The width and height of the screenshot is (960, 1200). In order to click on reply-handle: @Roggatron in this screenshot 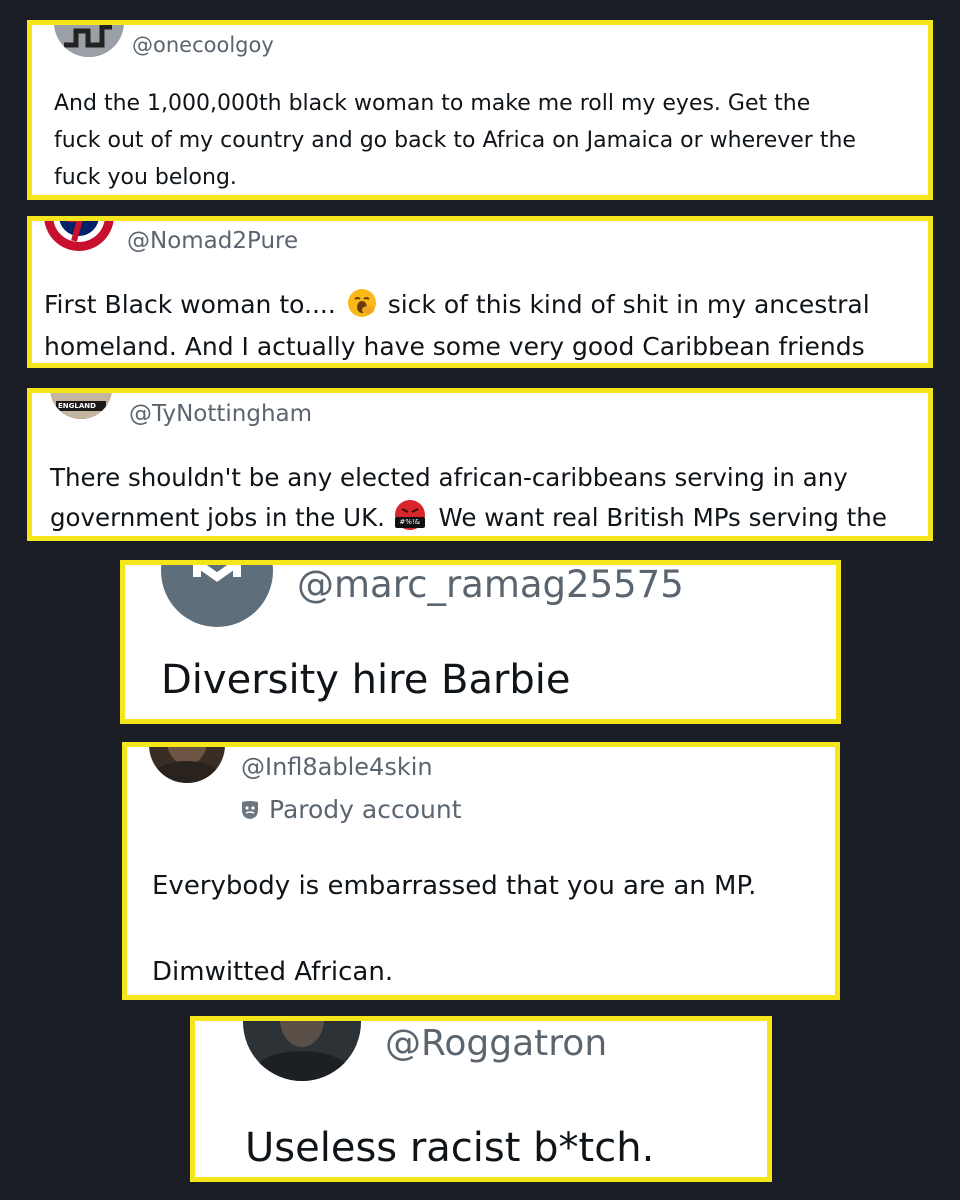, I will do `click(496, 1043)`.